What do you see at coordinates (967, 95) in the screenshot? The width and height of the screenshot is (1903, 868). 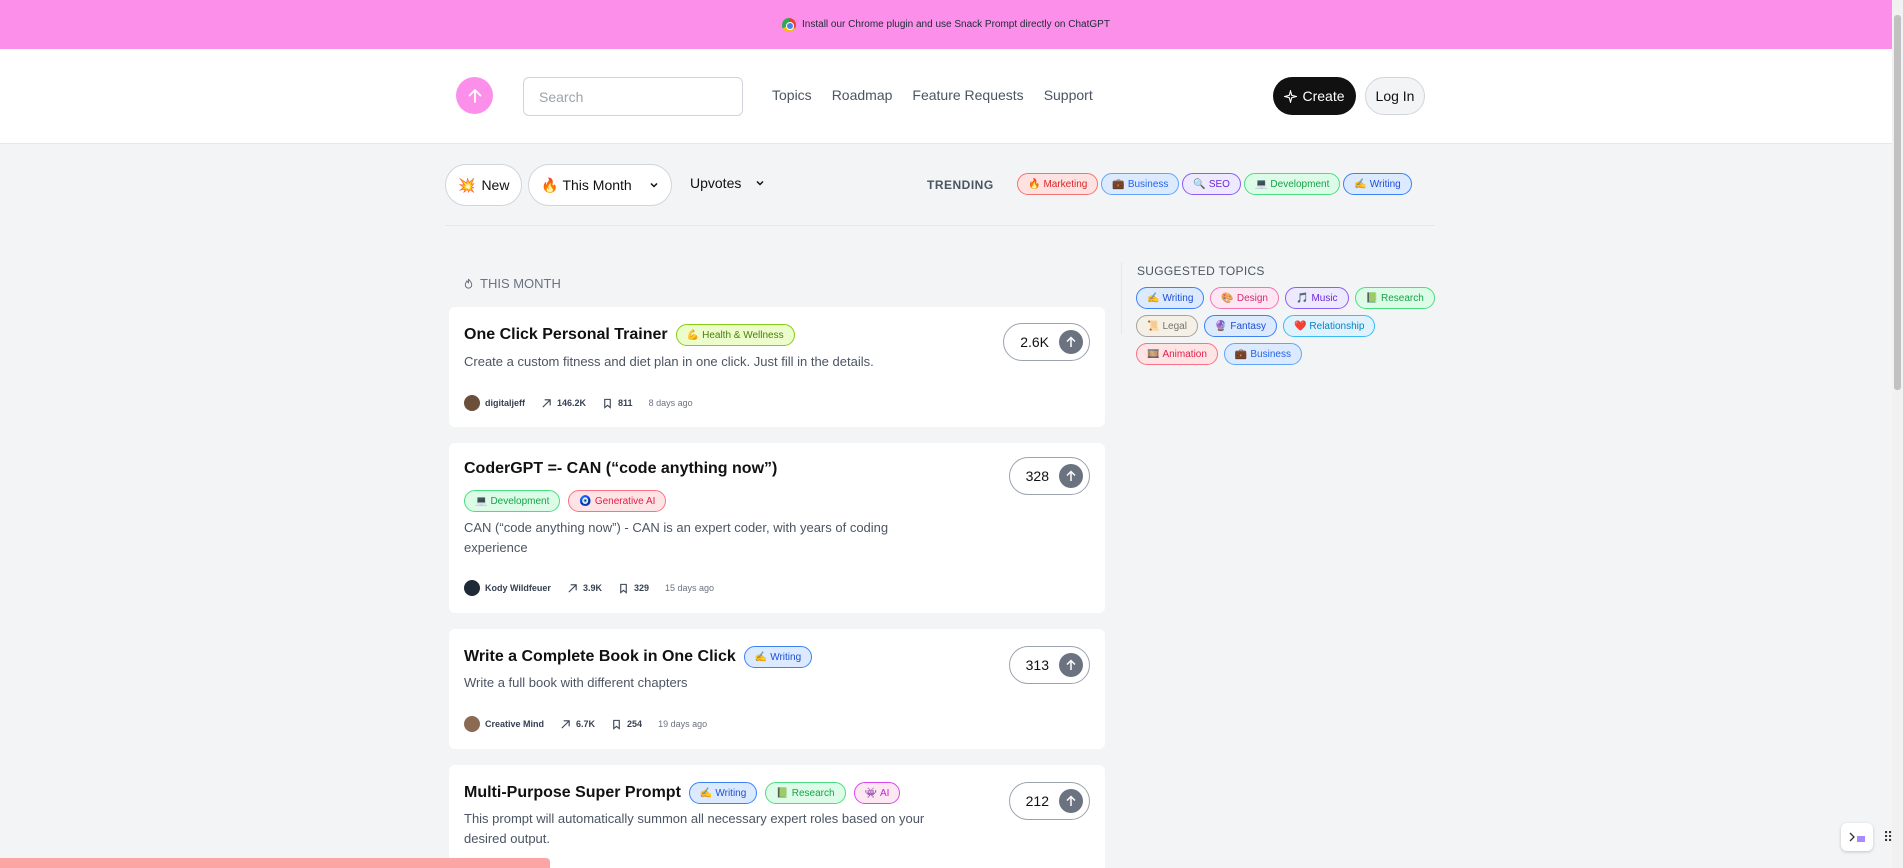 I see `nav-link-feature-requests: Feature Requests` at bounding box center [967, 95].